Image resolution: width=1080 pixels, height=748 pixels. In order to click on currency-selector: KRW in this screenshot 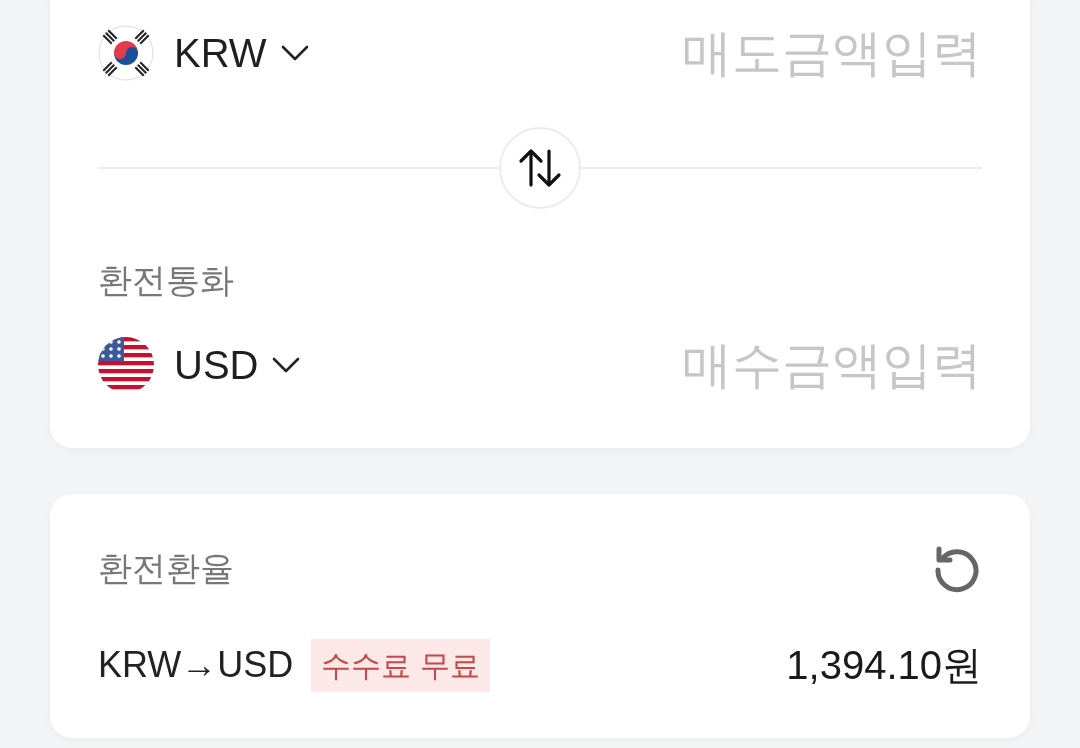, I will do `click(203, 53)`.